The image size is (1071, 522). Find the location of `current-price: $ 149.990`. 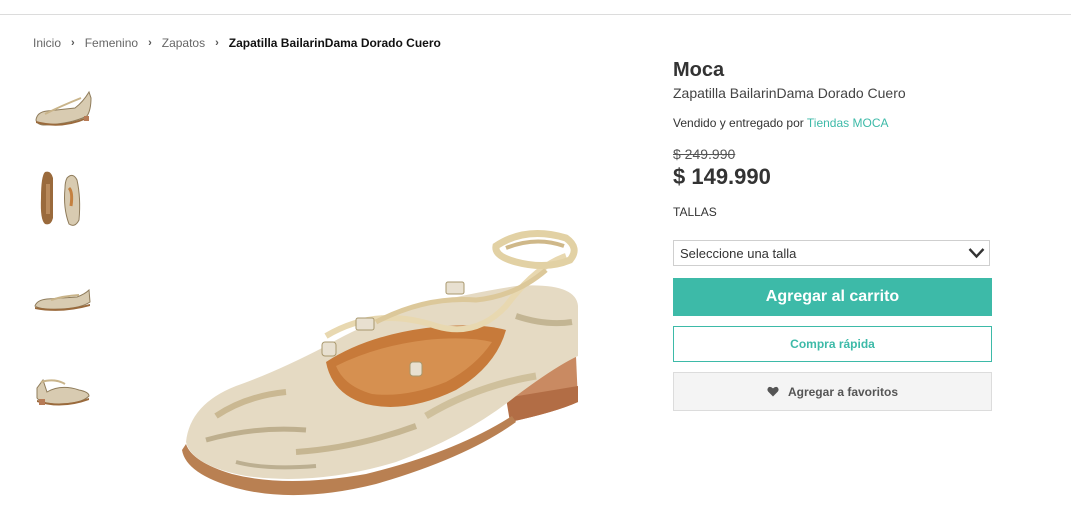

current-price: $ 149.990 is located at coordinates (722, 176).